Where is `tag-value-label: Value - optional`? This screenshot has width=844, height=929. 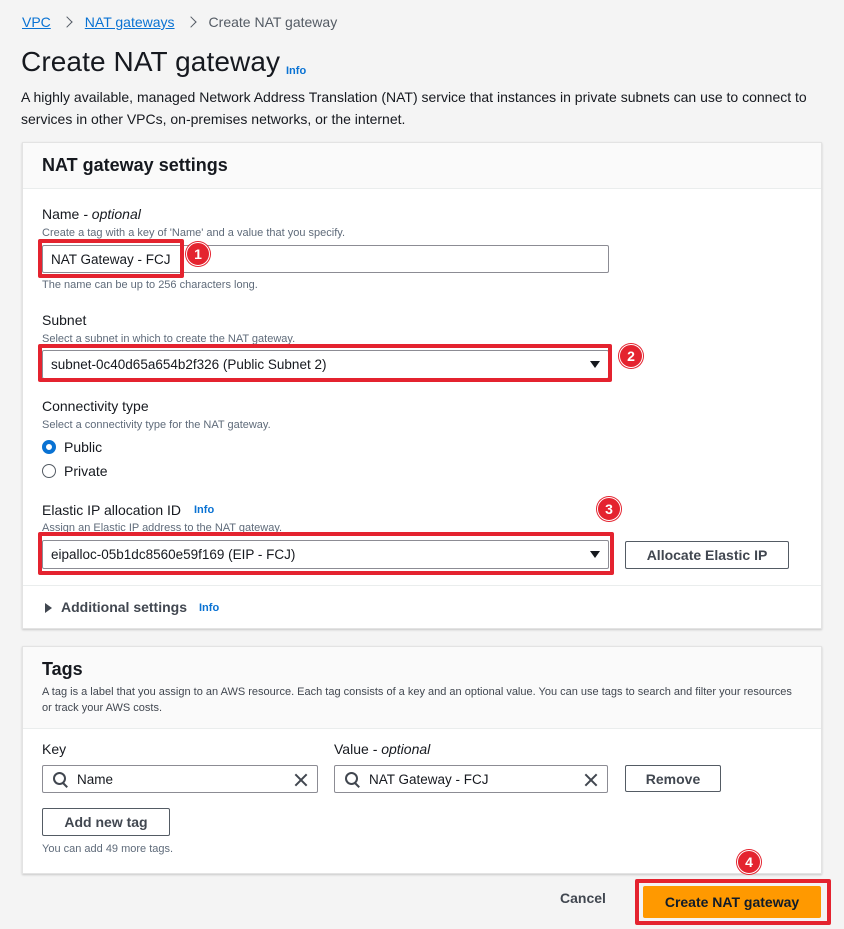 tag-value-label: Value - optional is located at coordinates (382, 749).